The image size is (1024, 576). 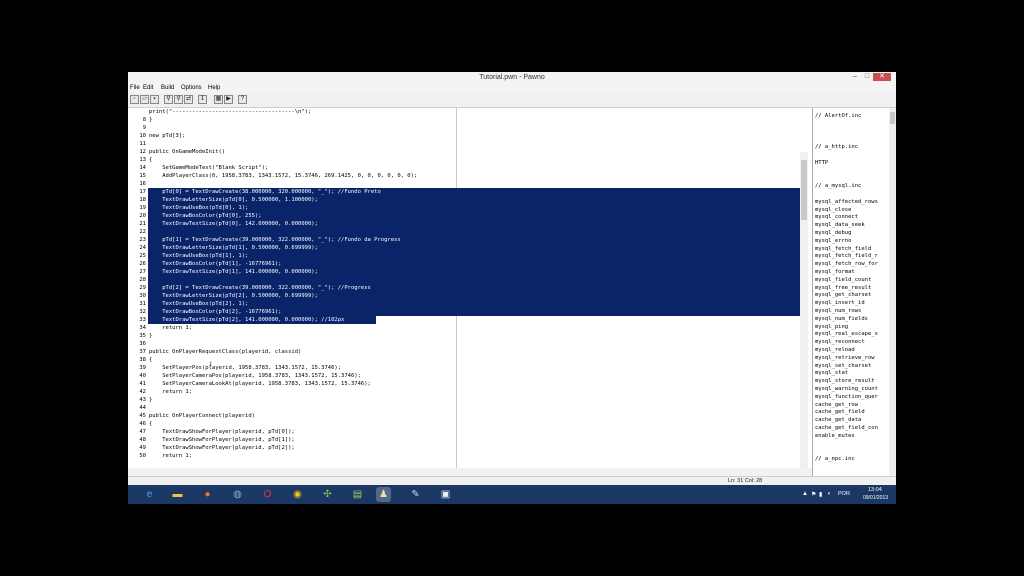 What do you see at coordinates (198, 208) in the screenshot?
I see `code-line: TextDrawUseBox(pTd[0], 1);` at bounding box center [198, 208].